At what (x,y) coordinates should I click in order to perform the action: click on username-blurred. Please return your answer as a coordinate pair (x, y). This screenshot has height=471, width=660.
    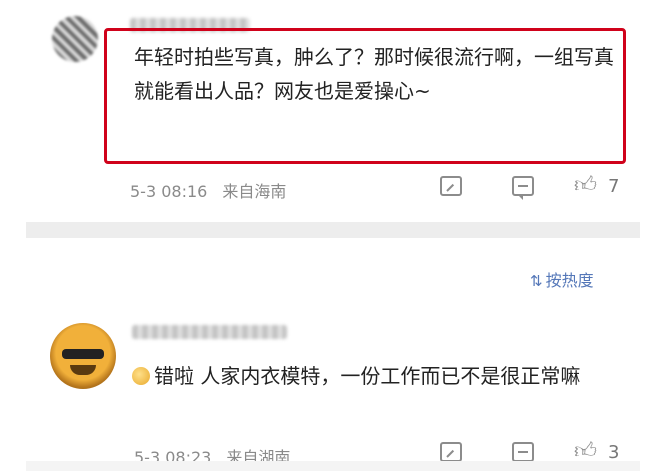
    Looking at the image, I should click on (209, 332).